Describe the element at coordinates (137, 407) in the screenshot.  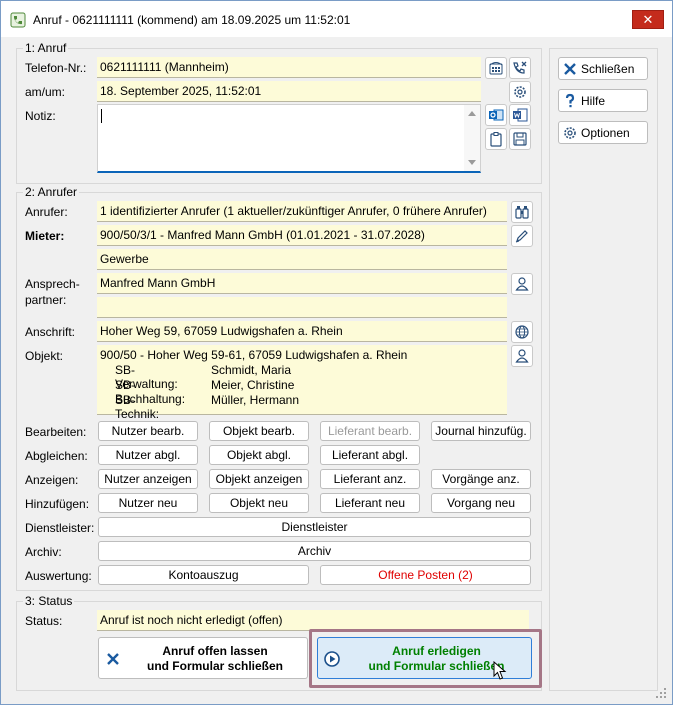
I see `staff-role: SB-Technik:` at that location.